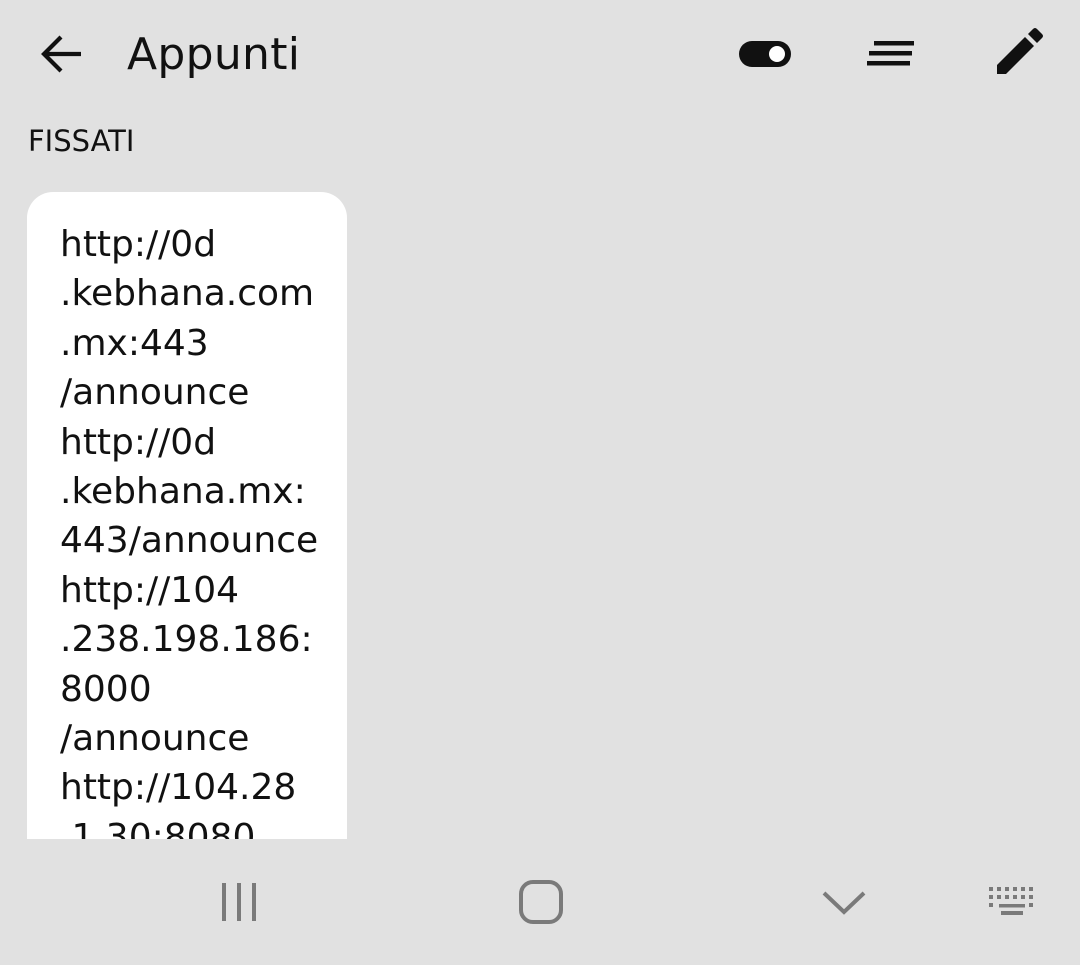 Image resolution: width=1080 pixels, height=965 pixels. Describe the element at coordinates (214, 54) in the screenshot. I see `page-title: Appunti` at that location.